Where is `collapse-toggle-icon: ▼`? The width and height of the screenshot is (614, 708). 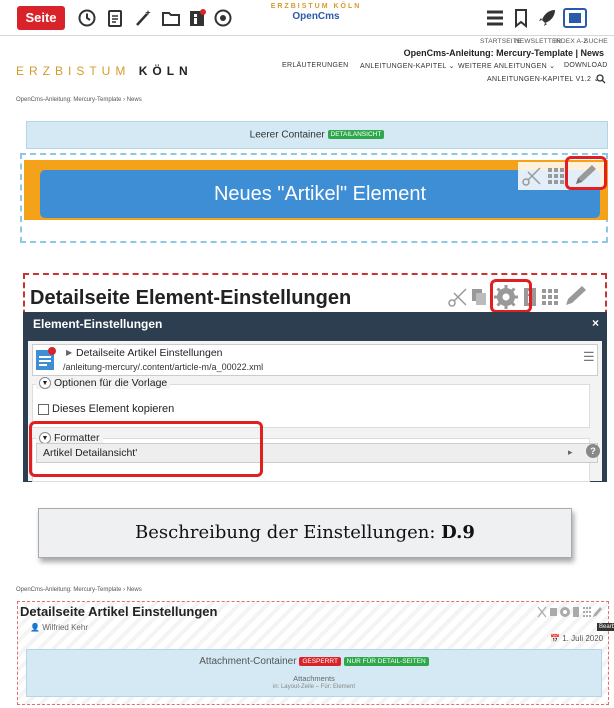
collapse-toggle-icon: ▼ is located at coordinates (45, 383).